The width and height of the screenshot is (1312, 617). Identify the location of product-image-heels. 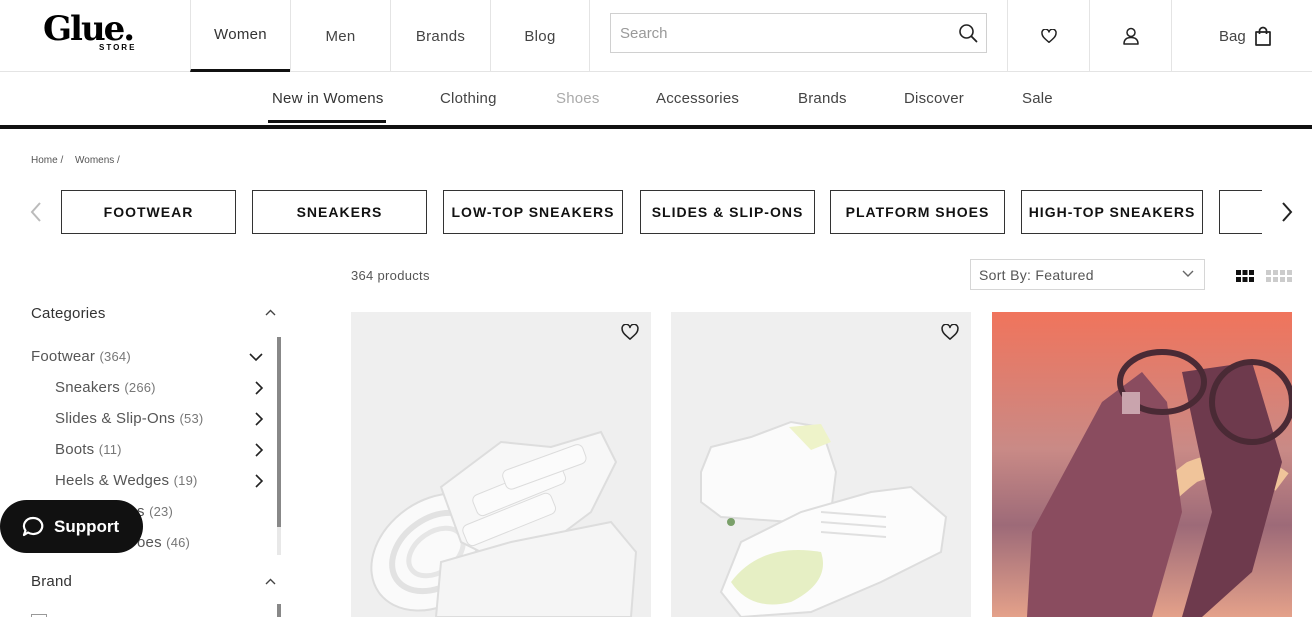
(1142, 464).